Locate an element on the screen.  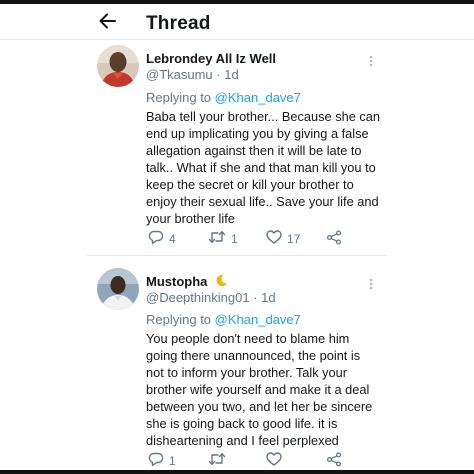
tweet-body-line: between you two, and let her be sincere is located at coordinates (259, 406).